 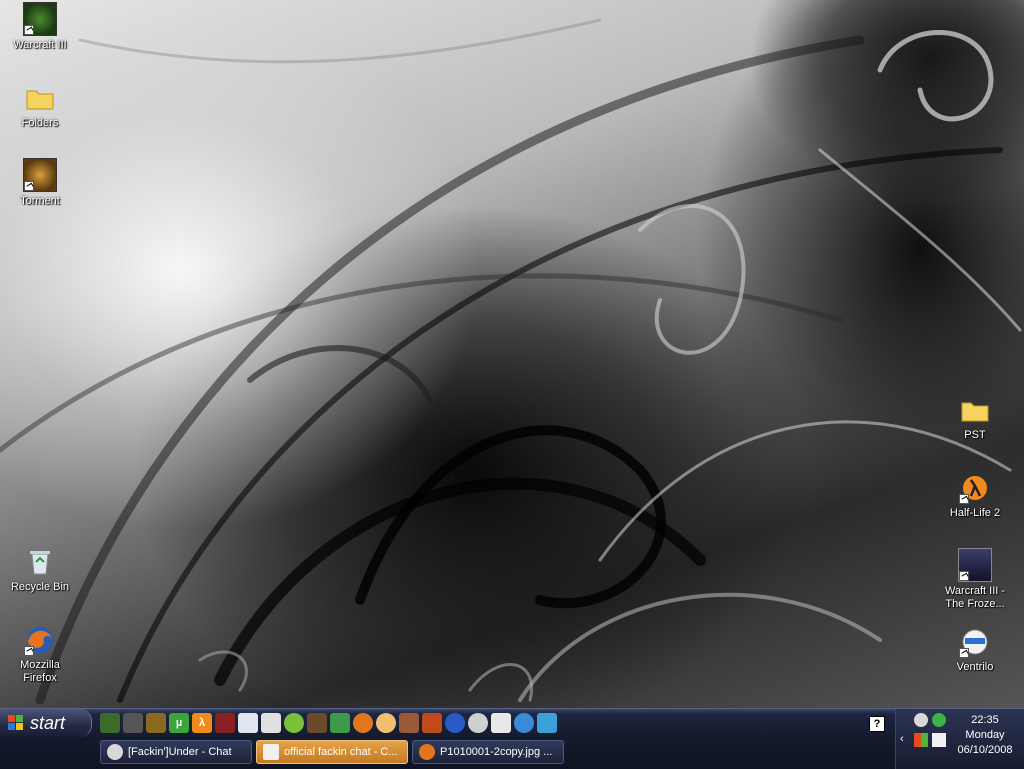 What do you see at coordinates (328, 724) in the screenshot?
I see `quick-launch-bar: µ λ` at bounding box center [328, 724].